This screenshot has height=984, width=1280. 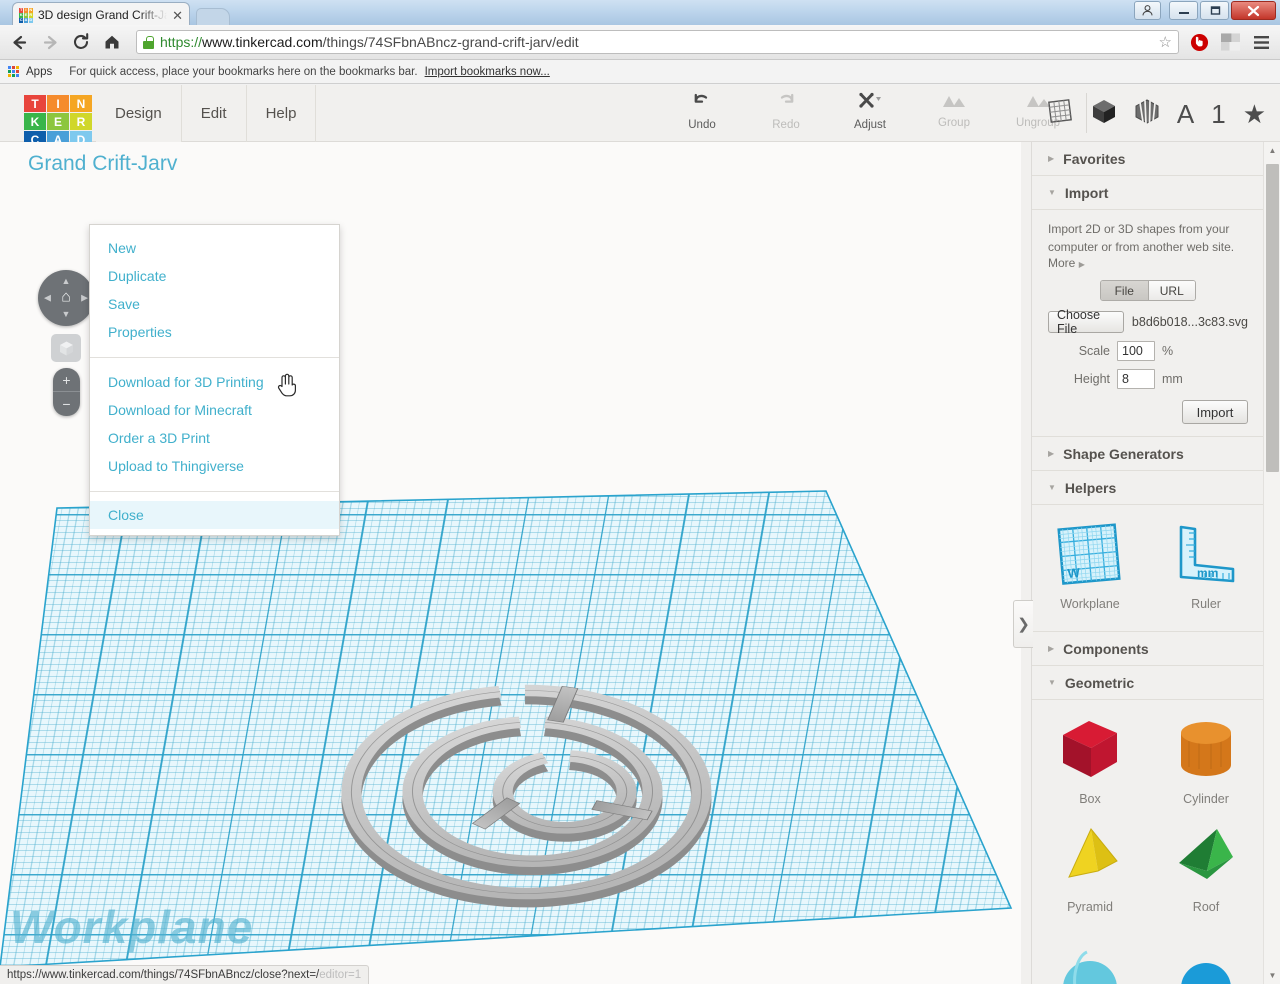 I want to click on zoom-out-button: −, so click(x=66, y=404).